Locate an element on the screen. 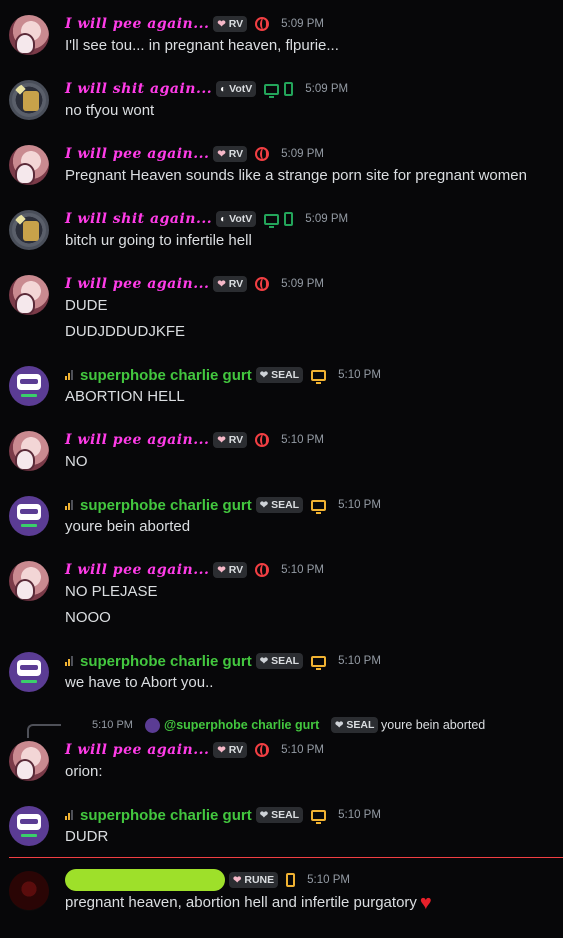  message-text: DUDR is located at coordinates (87, 836).